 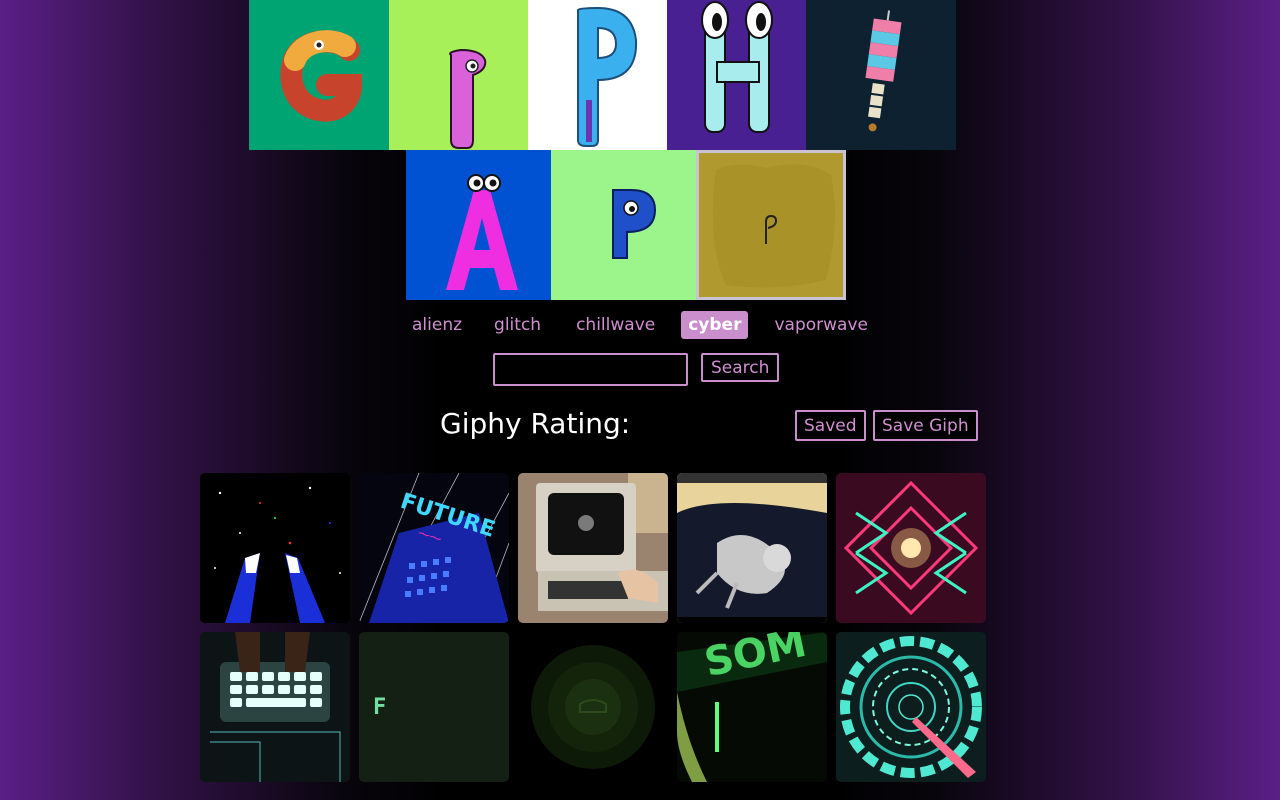 I want to click on logo-row-top, so click(x=602, y=75).